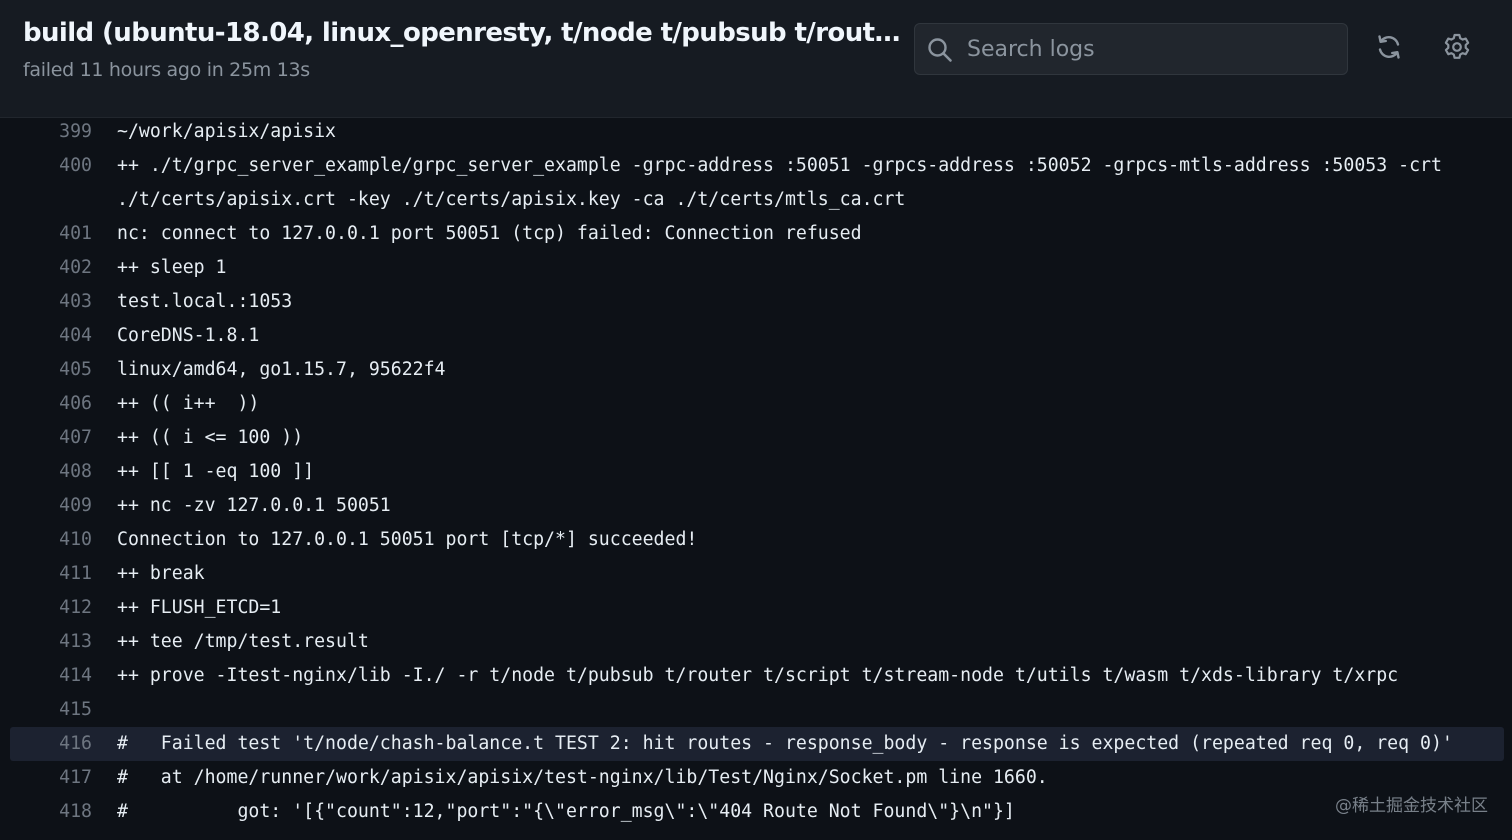 This screenshot has height=840, width=1512. Describe the element at coordinates (216, 471) in the screenshot. I see `log-line-text: ++ [[ 1 -eq 100 ]]` at that location.